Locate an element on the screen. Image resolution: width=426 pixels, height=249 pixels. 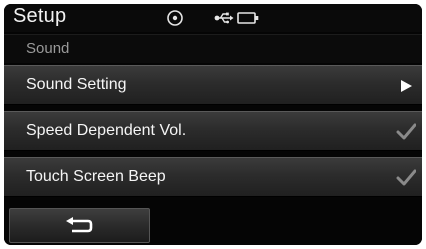
section-title: Sound is located at coordinates (48, 48).